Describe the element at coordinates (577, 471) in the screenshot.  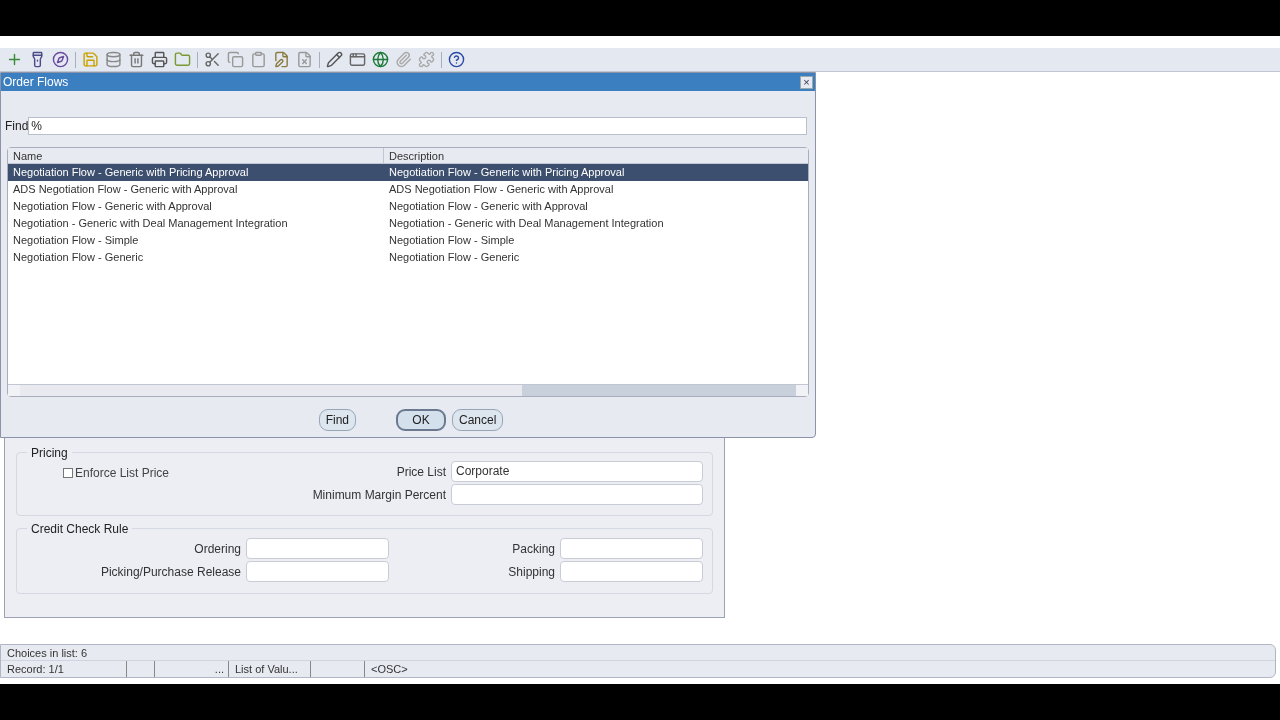
I see `text-field: Corporate` at that location.